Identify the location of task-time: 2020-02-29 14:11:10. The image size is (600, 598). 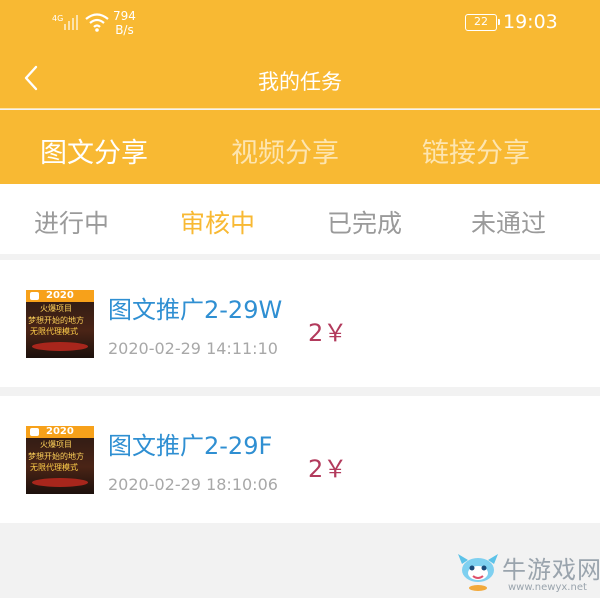
(193, 348).